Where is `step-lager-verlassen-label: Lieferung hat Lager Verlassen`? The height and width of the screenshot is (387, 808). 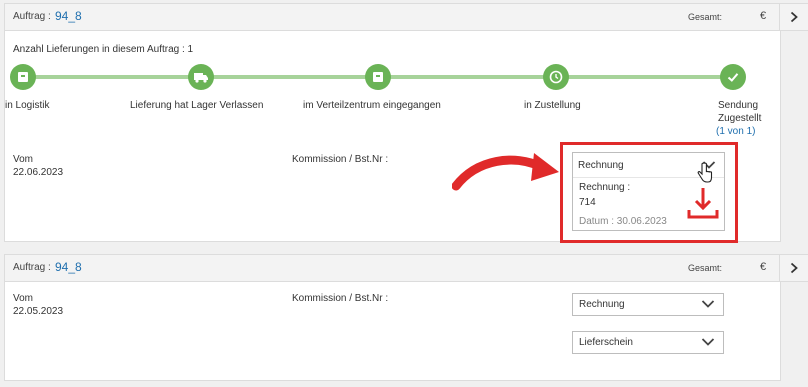
step-lager-verlassen-label: Lieferung hat Lager Verlassen is located at coordinates (197, 105).